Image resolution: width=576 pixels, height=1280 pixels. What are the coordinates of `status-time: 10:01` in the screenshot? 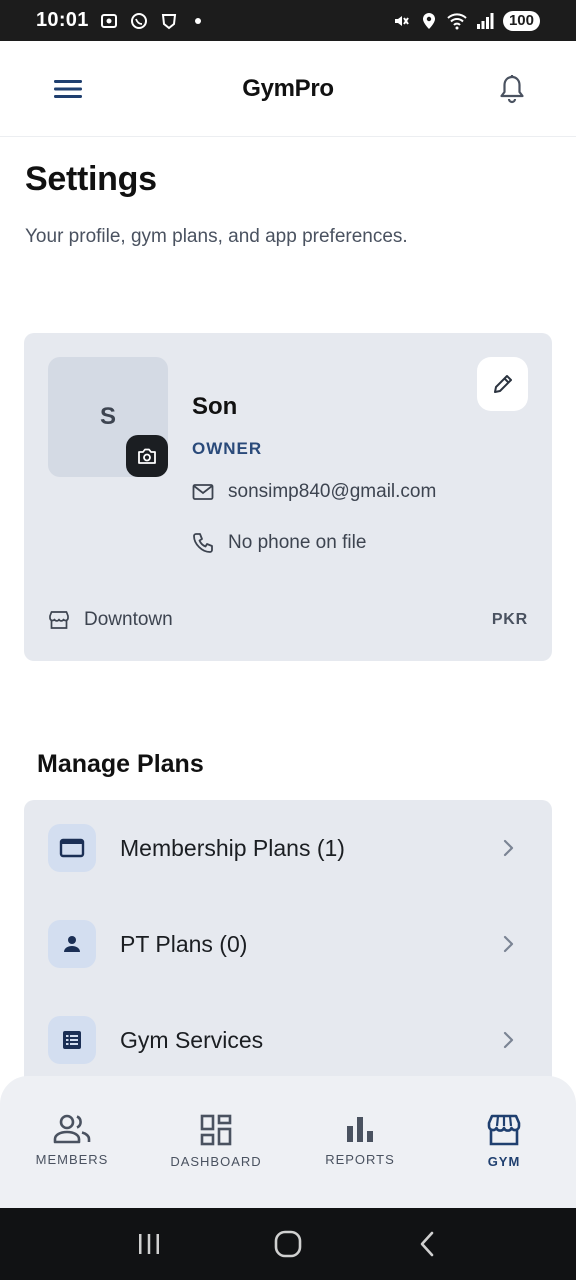 It's located at (62, 20).